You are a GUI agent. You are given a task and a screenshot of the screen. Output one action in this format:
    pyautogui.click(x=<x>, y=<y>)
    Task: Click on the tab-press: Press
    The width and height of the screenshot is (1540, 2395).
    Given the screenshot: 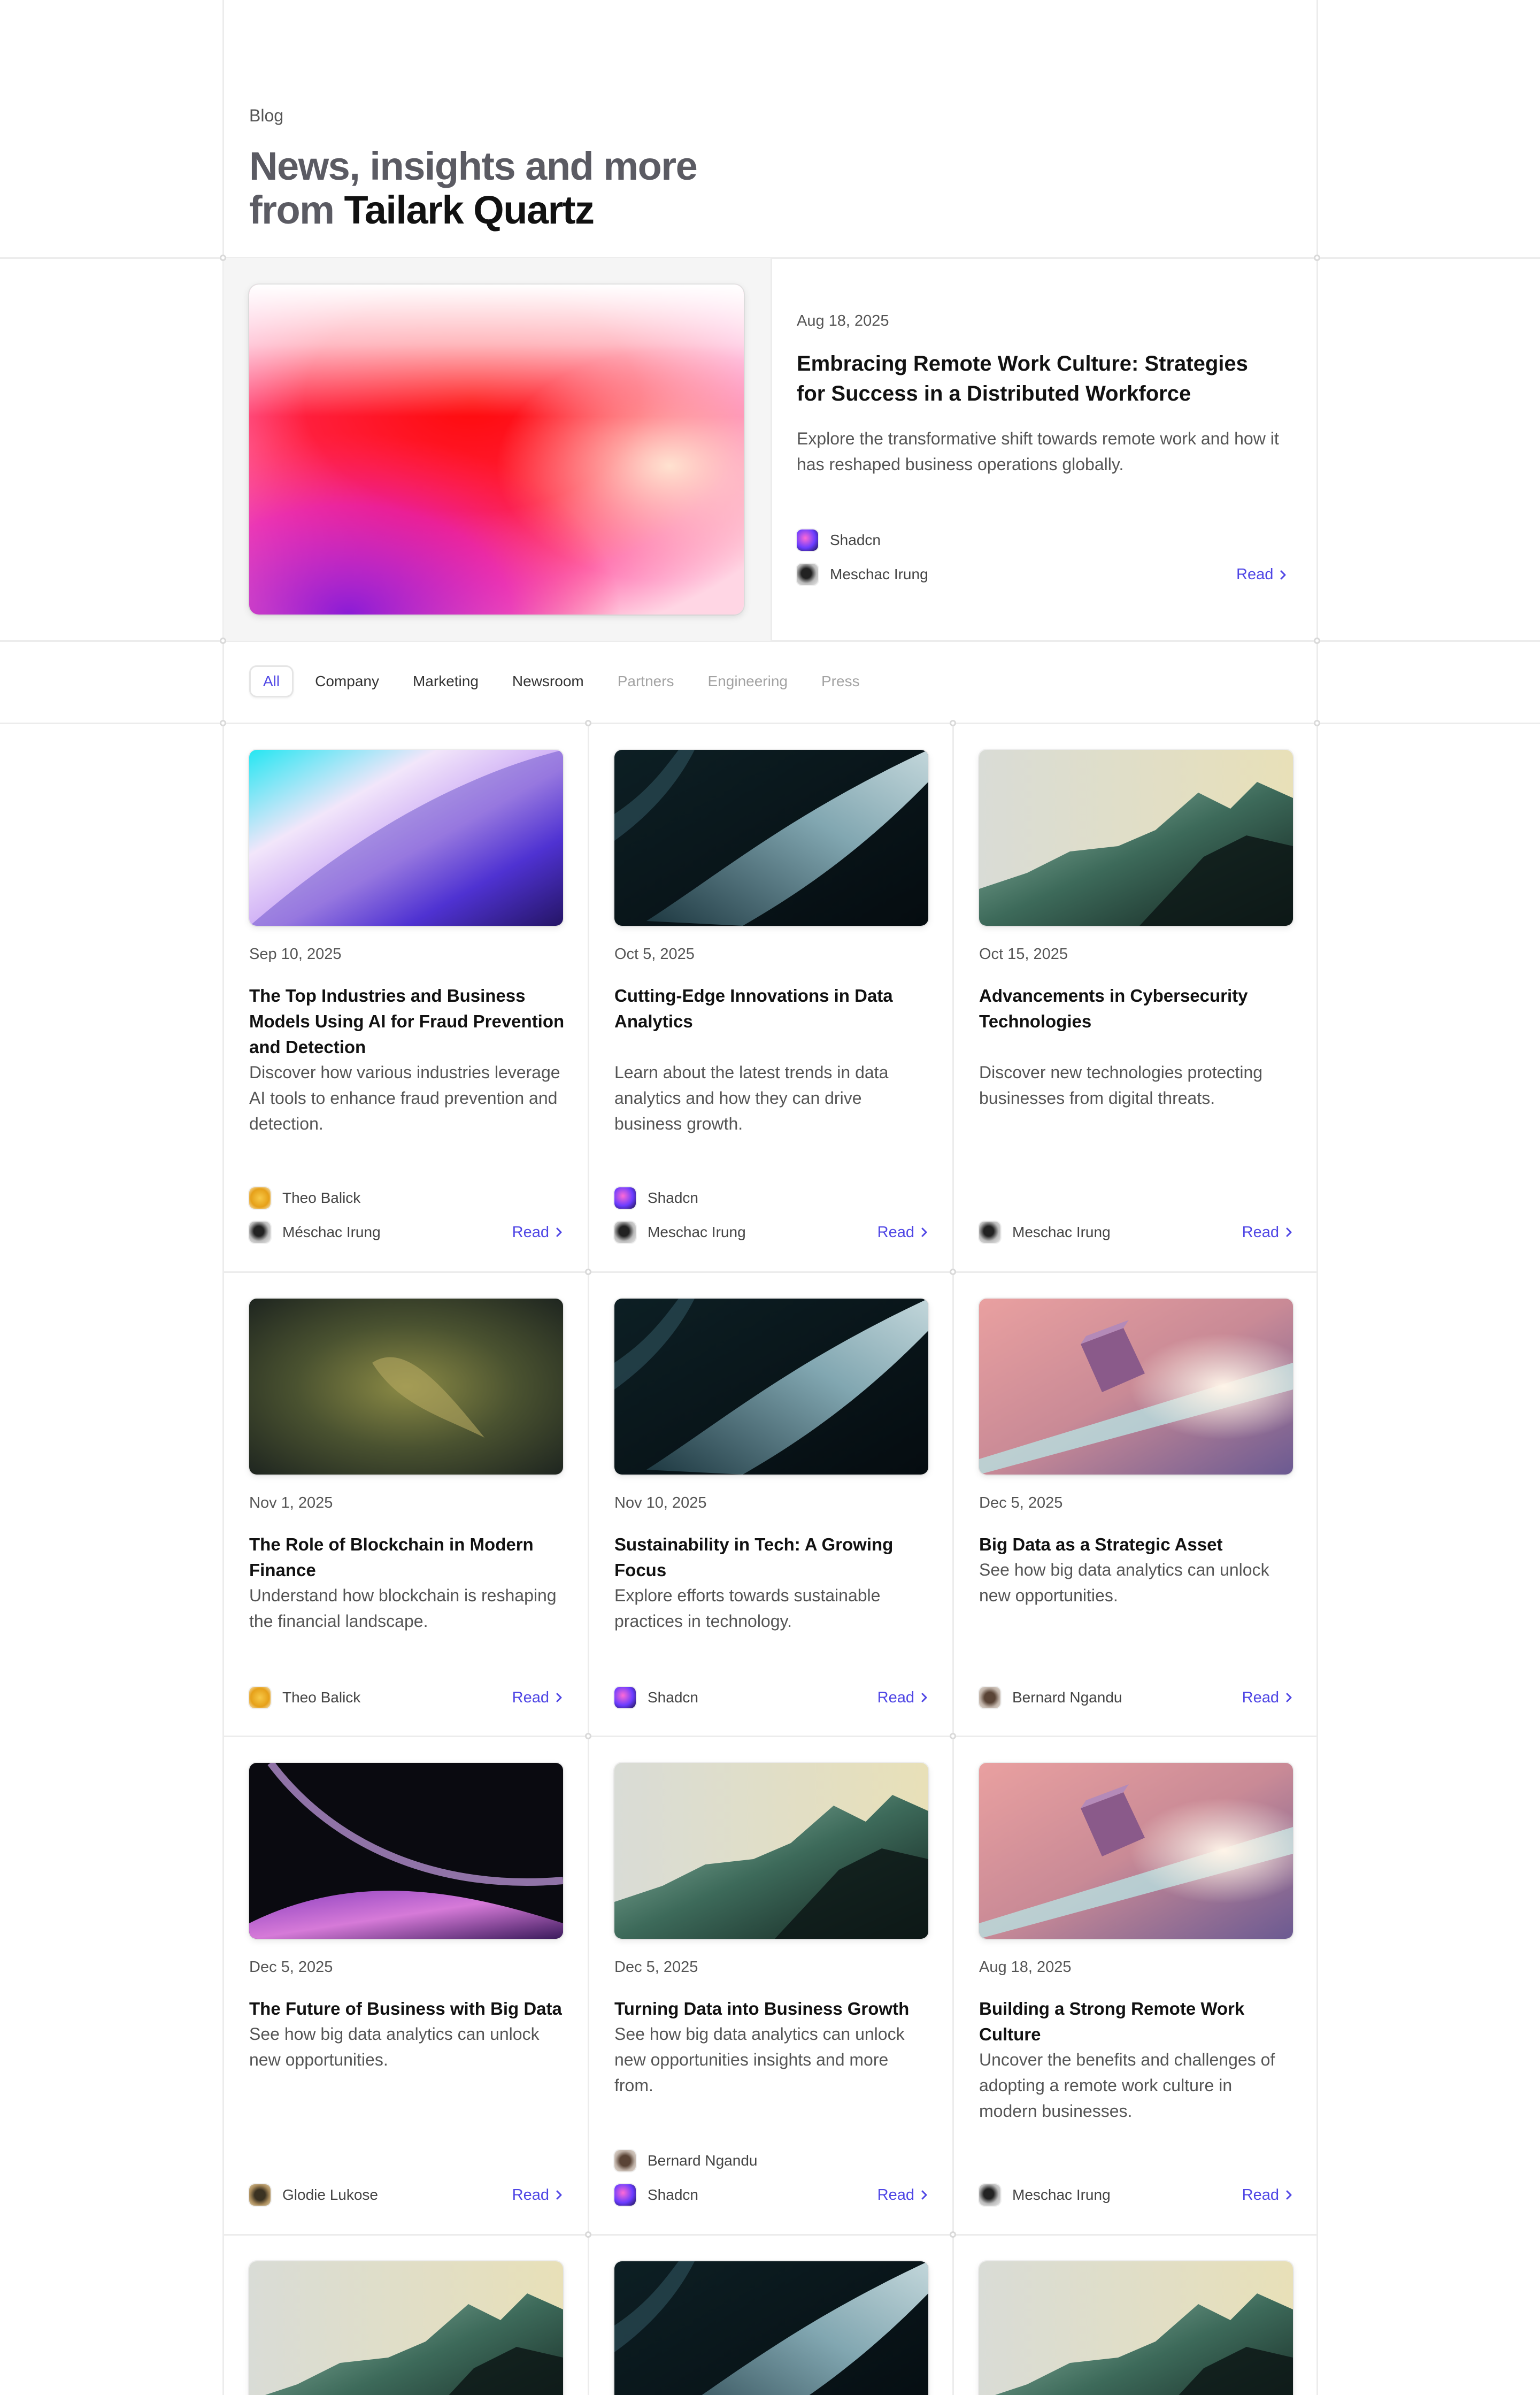 What is the action you would take?
    pyautogui.click(x=840, y=681)
    